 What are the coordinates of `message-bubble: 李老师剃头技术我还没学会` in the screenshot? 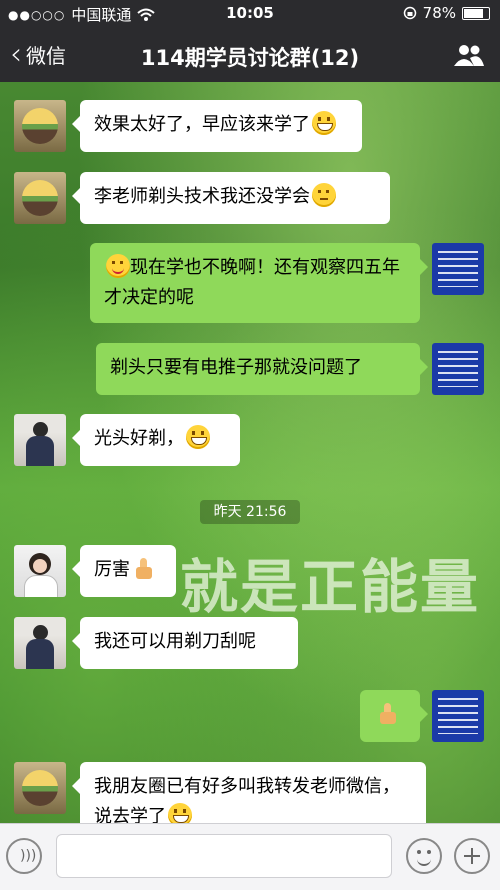 It's located at (231, 198).